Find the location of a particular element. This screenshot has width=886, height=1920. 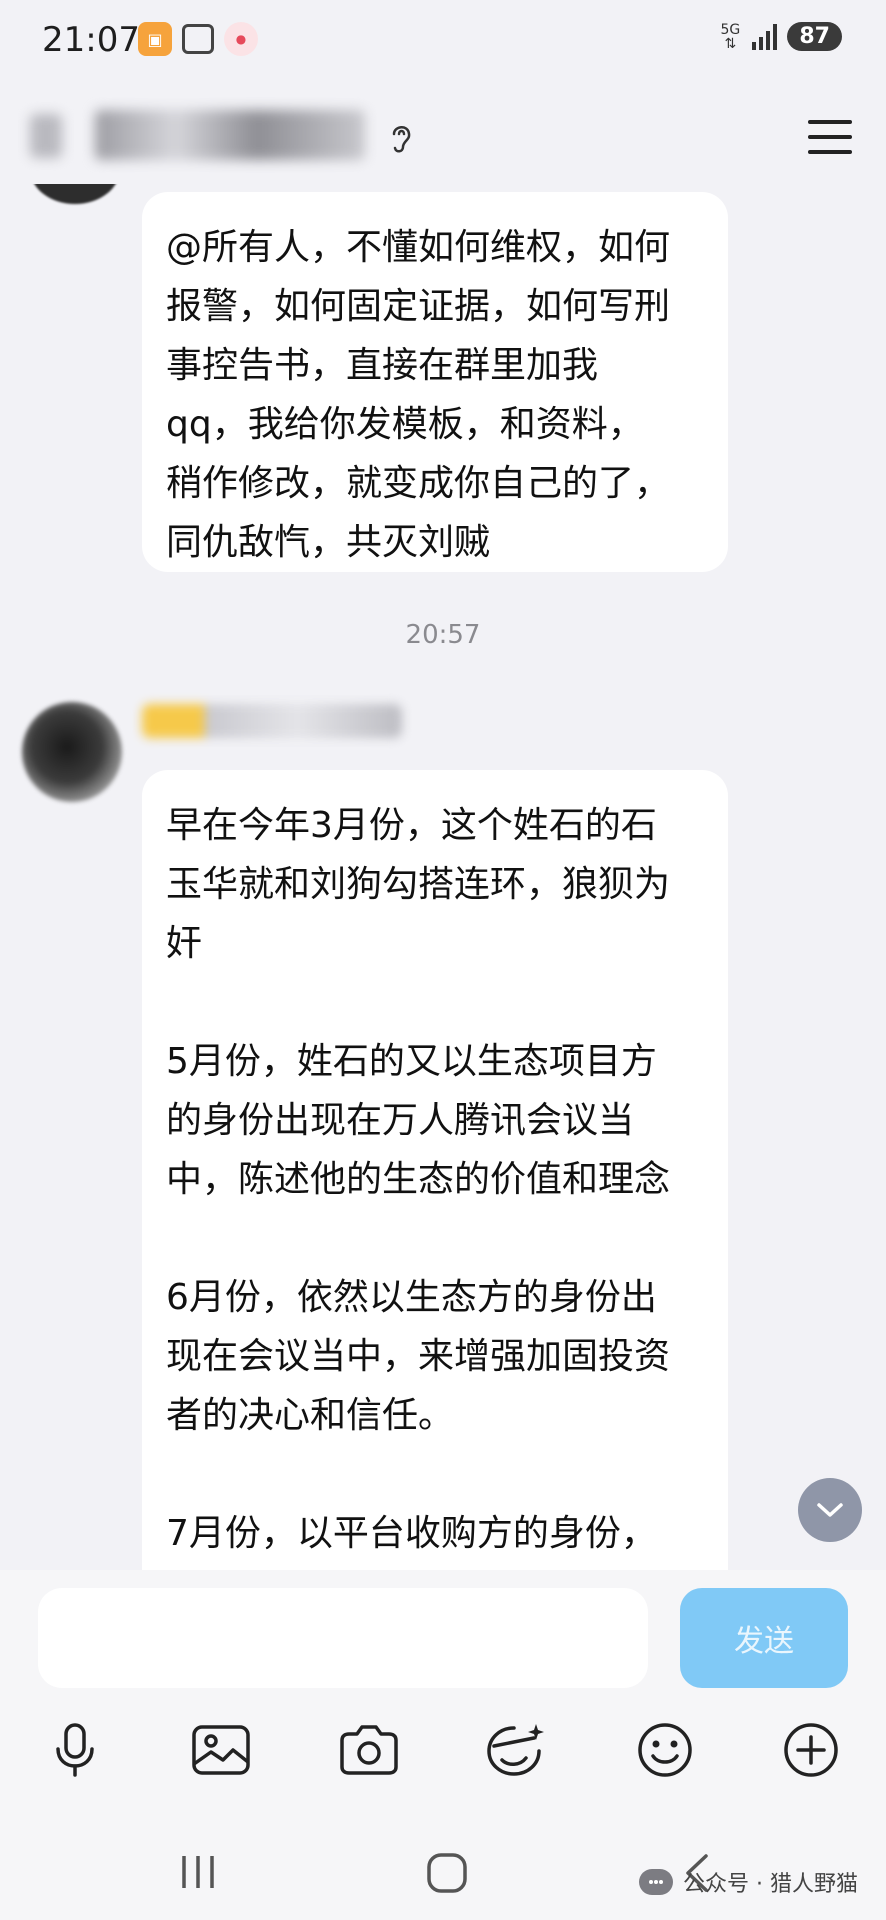

status-right: 5G ⇅ 87 is located at coordinates (780, 36).